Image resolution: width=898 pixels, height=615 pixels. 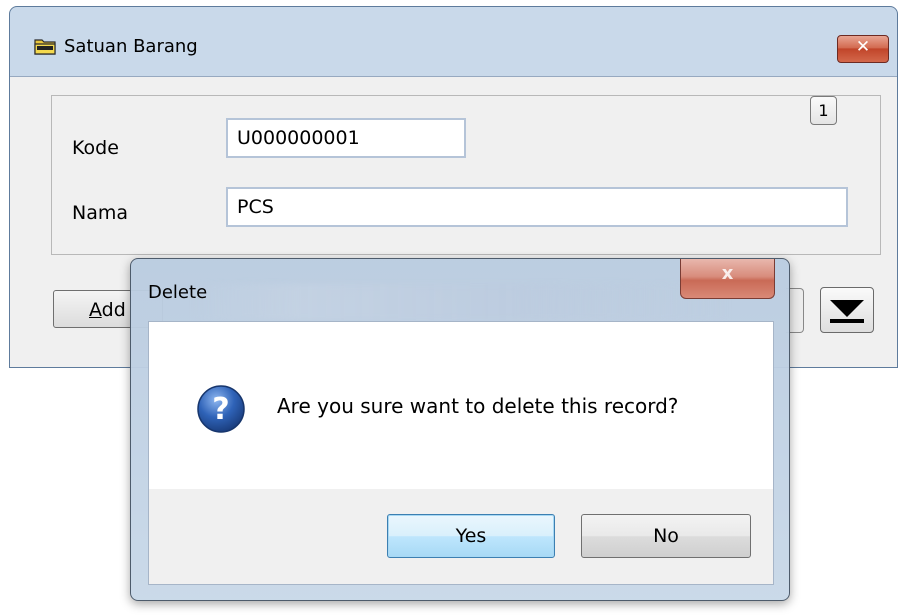 I want to click on nama-label: Nama, so click(x=100, y=213).